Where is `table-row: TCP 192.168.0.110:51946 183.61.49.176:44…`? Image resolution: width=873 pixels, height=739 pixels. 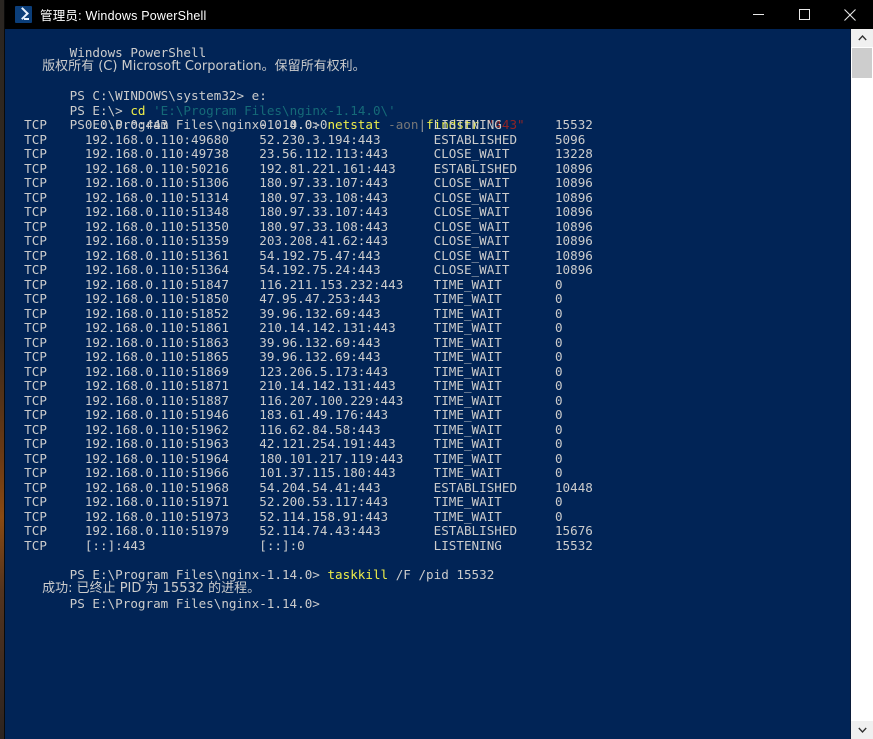 table-row: TCP 192.168.0.110:51946 183.61.49.176:44… is located at coordinates (430, 415).